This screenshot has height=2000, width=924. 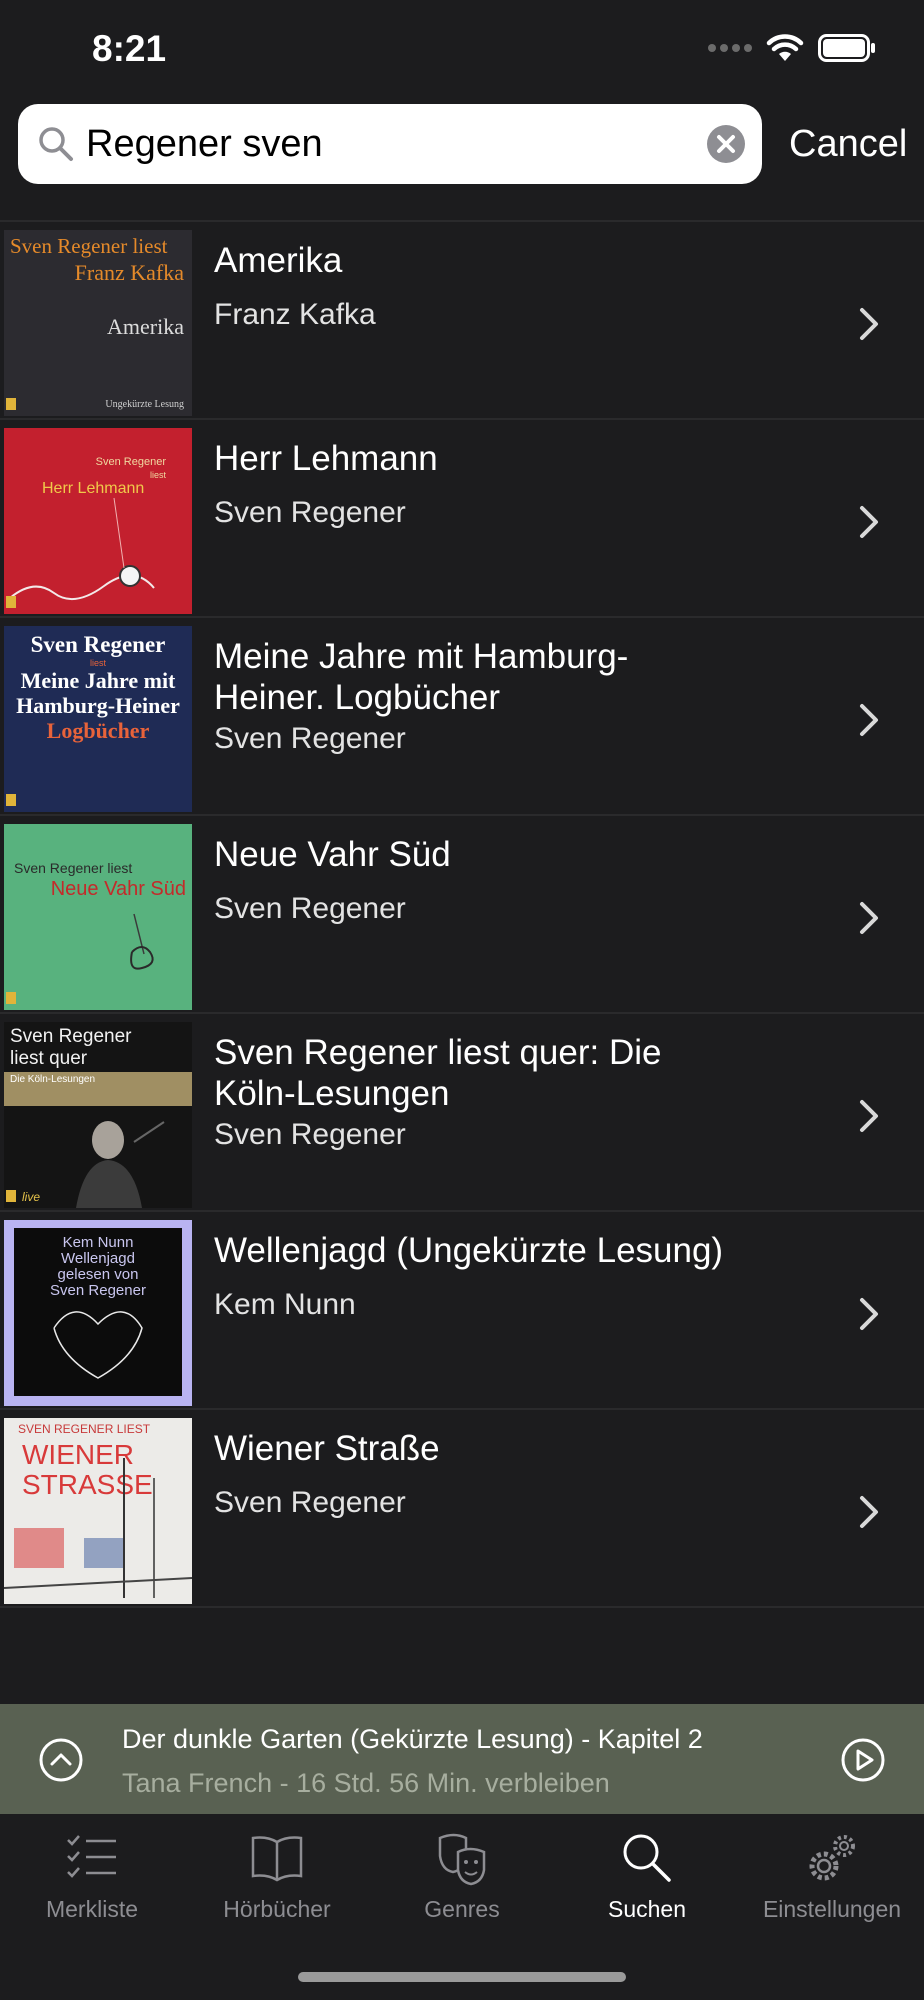 What do you see at coordinates (462, 1859) in the screenshot?
I see `theater-masks-icon` at bounding box center [462, 1859].